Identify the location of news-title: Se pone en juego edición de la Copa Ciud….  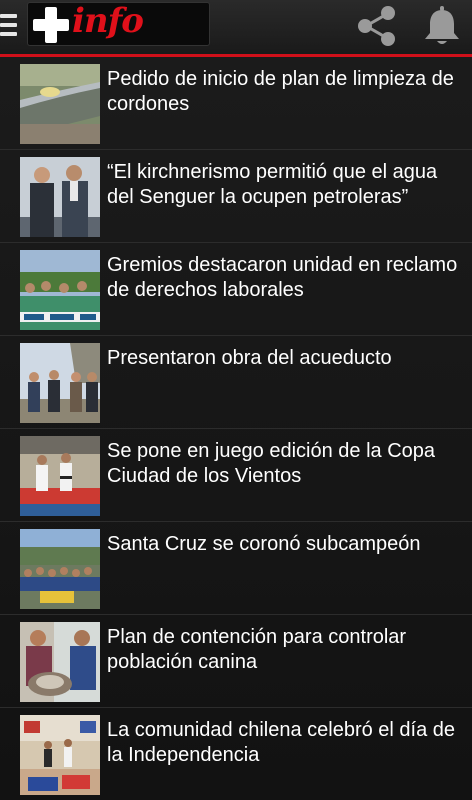
(271, 463).